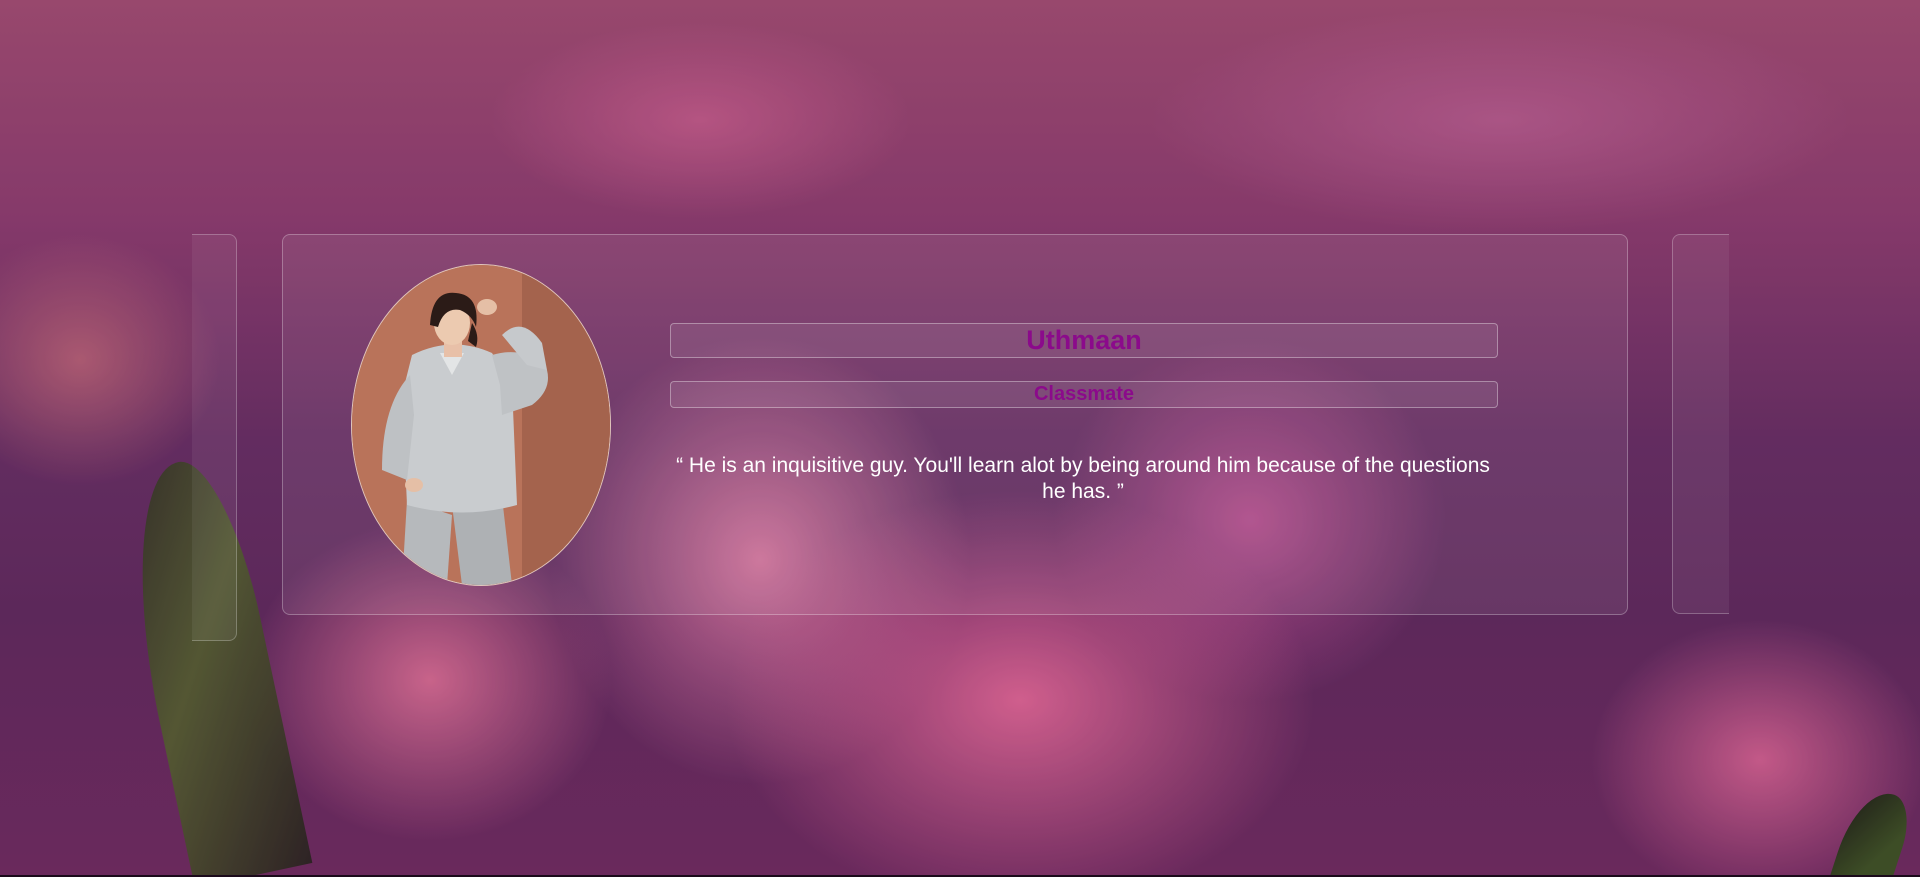 This screenshot has height=877, width=1920. What do you see at coordinates (1084, 340) in the screenshot?
I see `testimonial-name: Uthmaan` at bounding box center [1084, 340].